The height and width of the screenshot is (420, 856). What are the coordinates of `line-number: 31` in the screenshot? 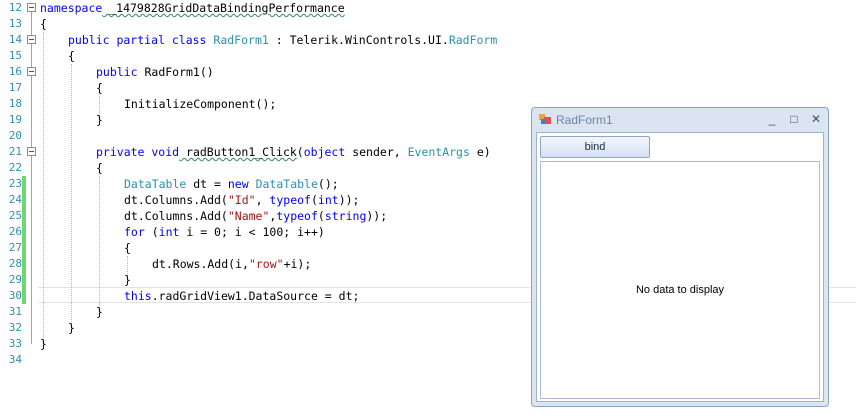 It's located at (15, 311).